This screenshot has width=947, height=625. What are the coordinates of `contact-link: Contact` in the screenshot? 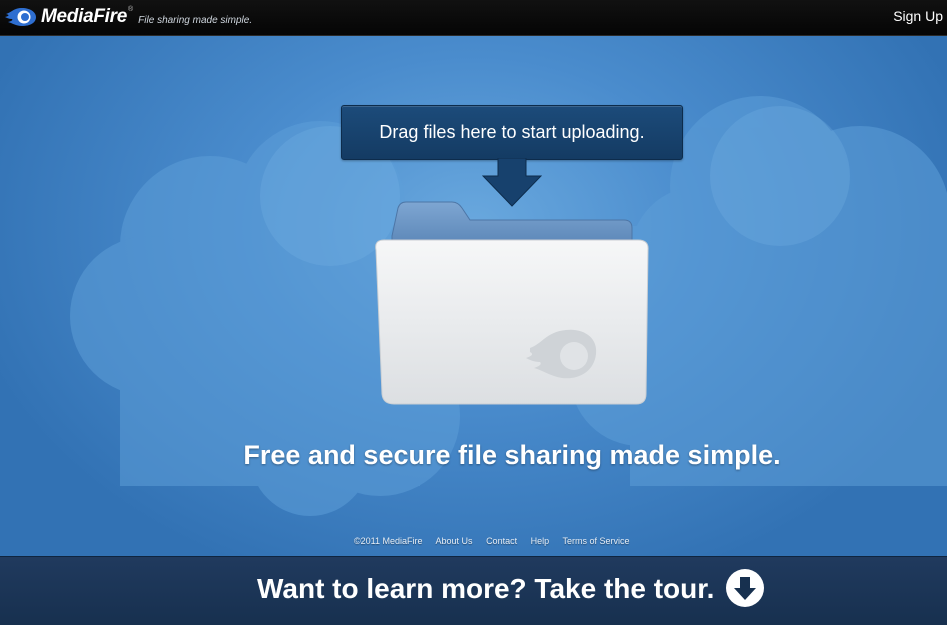 It's located at (501, 541).